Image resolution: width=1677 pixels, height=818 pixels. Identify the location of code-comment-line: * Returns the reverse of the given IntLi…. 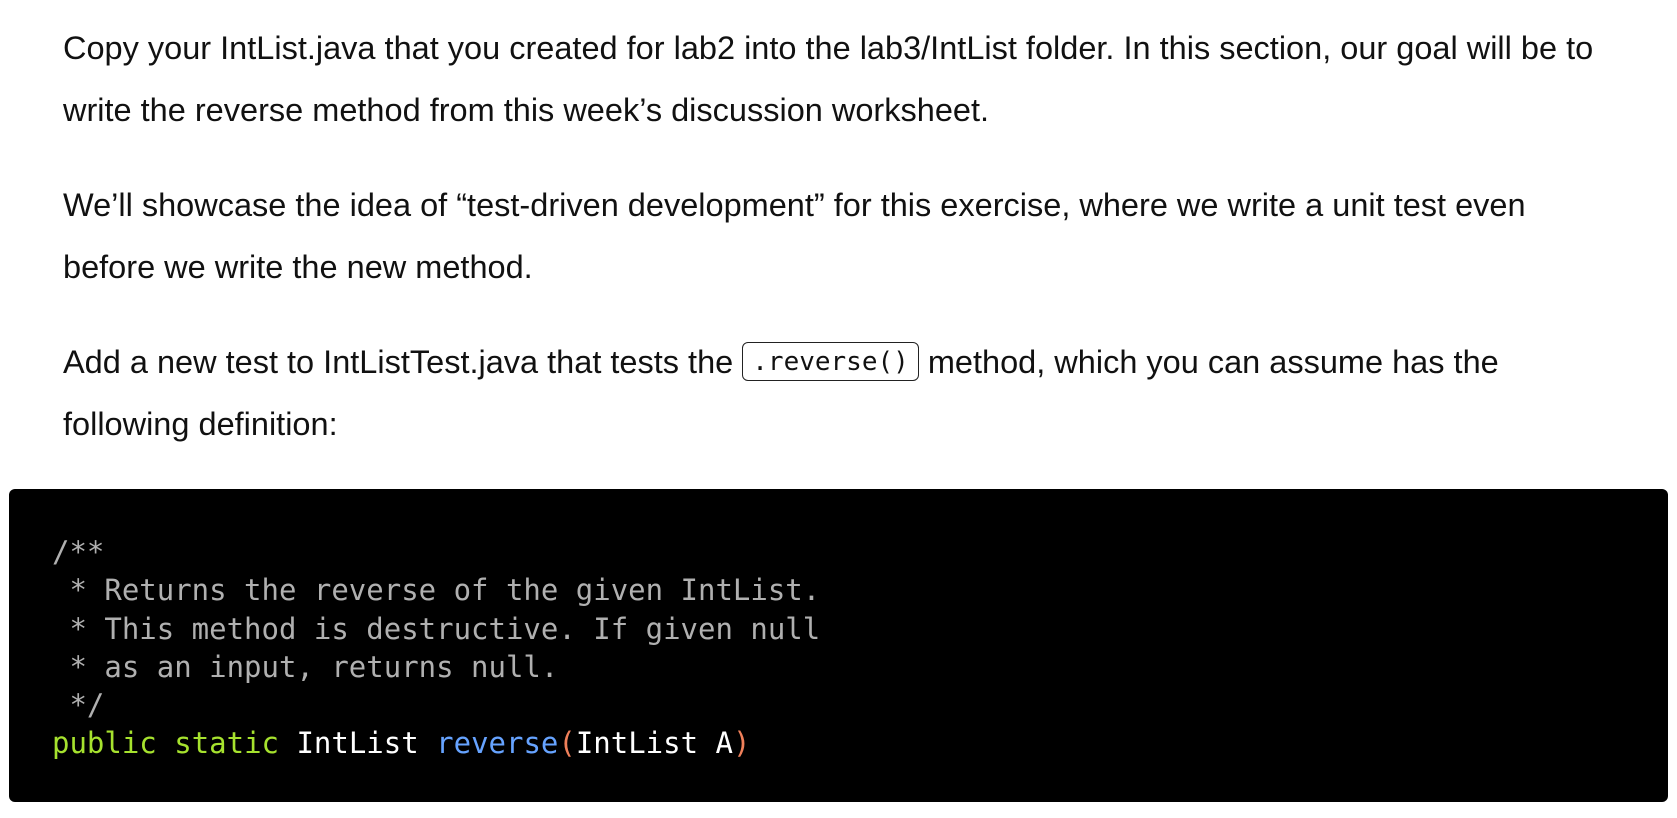
(436, 590).